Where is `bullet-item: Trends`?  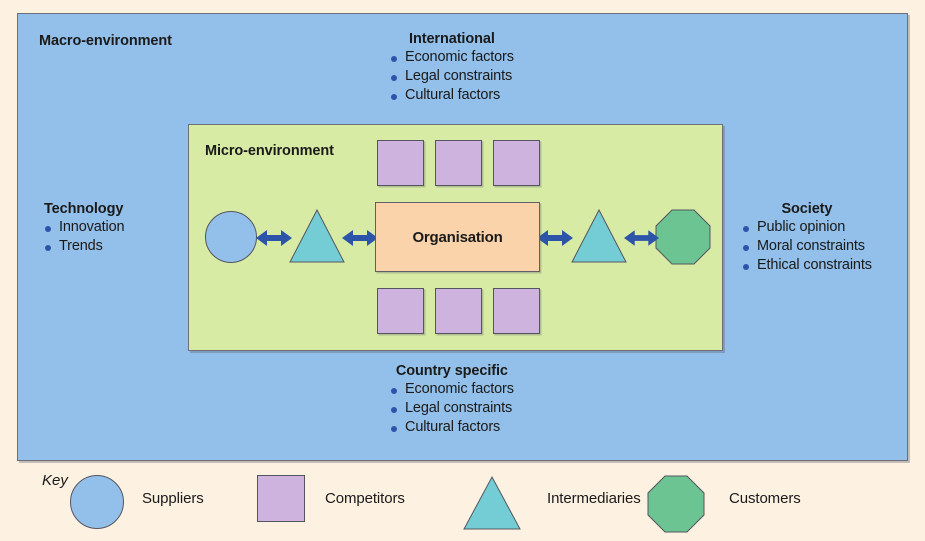 bullet-item: Trends is located at coordinates (84, 246).